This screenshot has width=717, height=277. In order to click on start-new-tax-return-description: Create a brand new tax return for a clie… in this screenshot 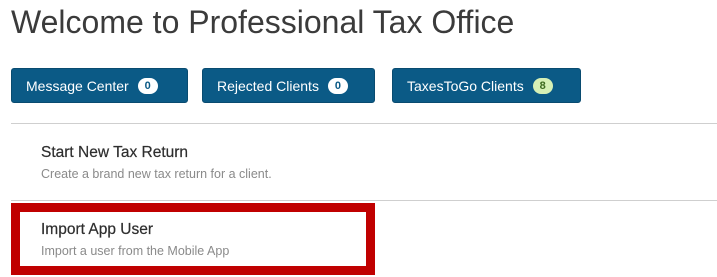, I will do `click(156, 174)`.